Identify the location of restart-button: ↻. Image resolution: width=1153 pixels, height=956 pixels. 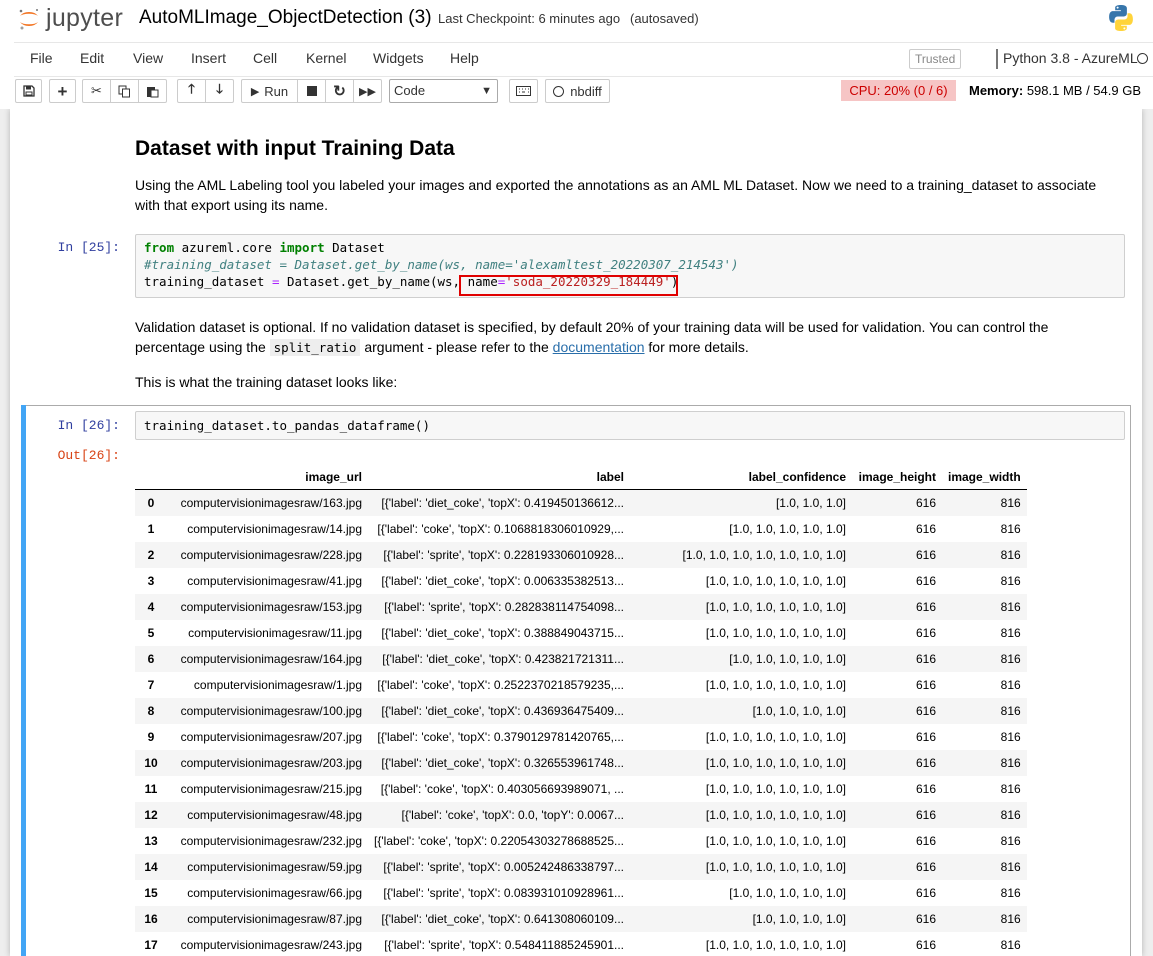
(339, 91).